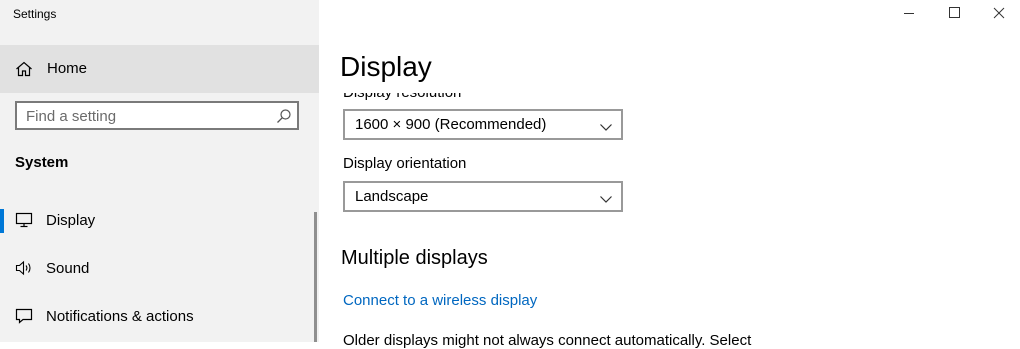 This screenshot has height=349, width=1020. I want to click on dropdown-value: 1600 × 900 (Recommended), so click(451, 124).